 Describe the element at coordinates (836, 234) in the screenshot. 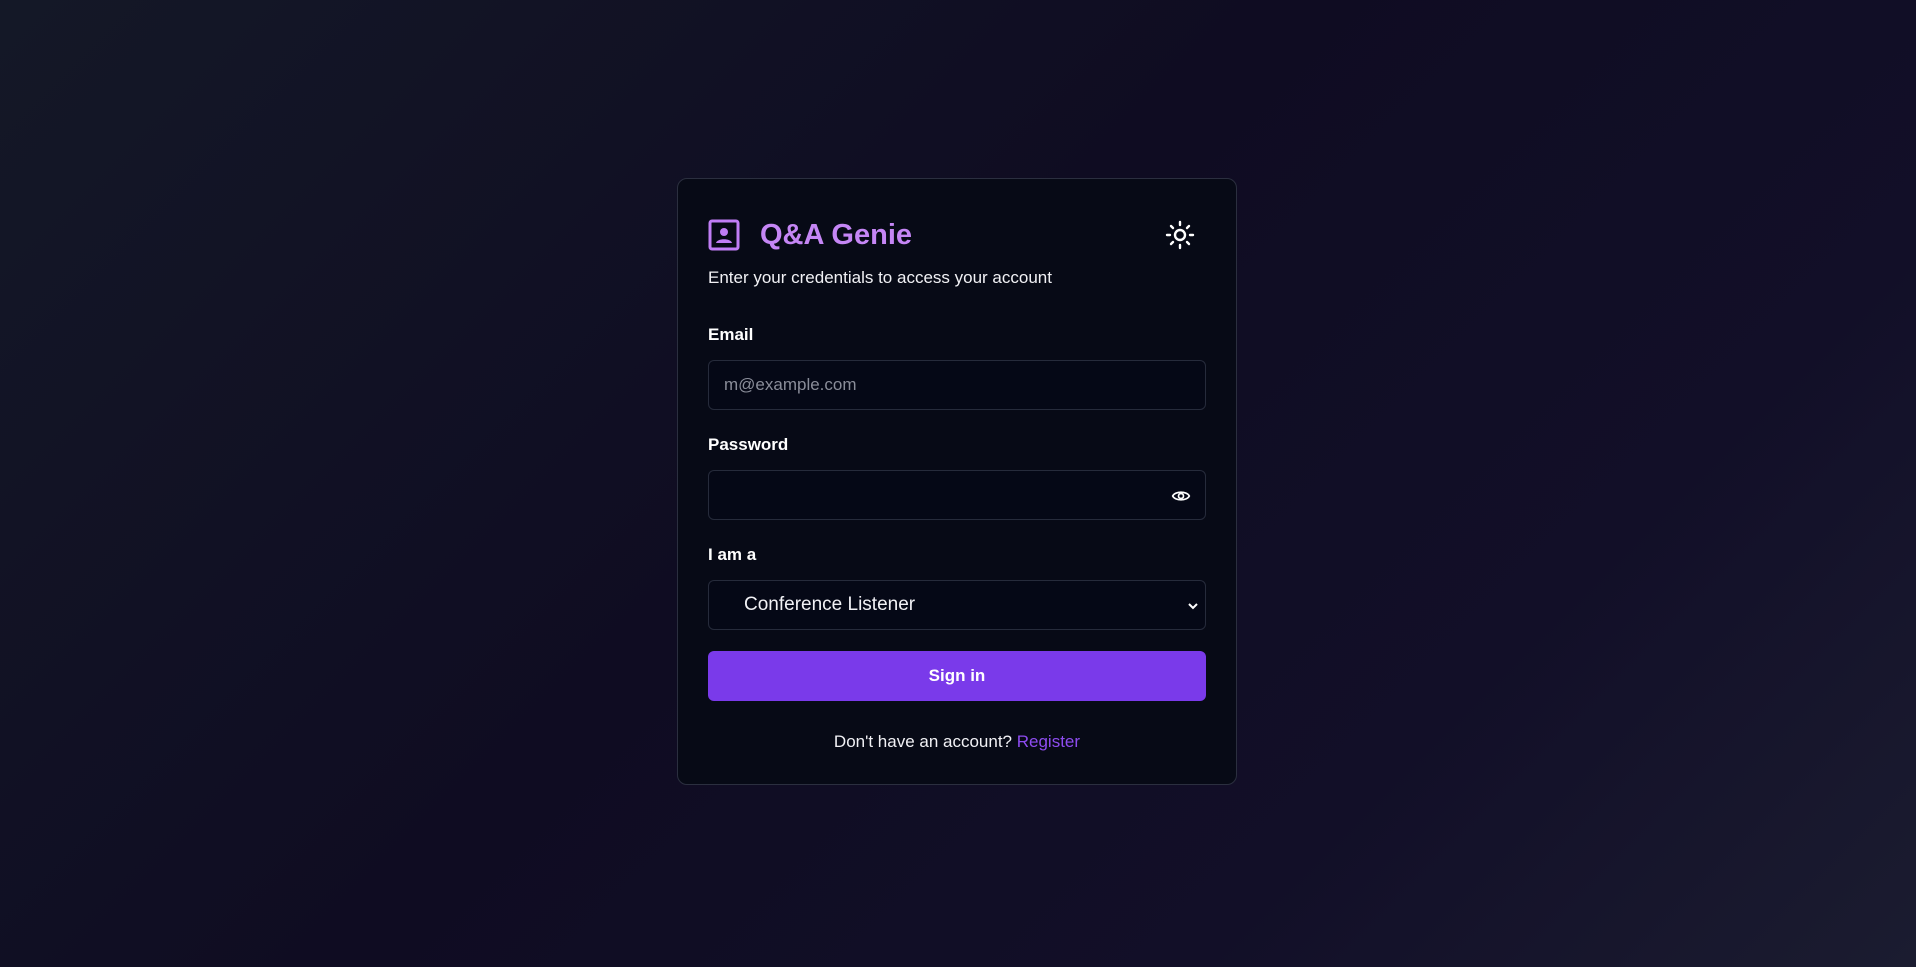

I see `app-title: Q&A Genie` at that location.